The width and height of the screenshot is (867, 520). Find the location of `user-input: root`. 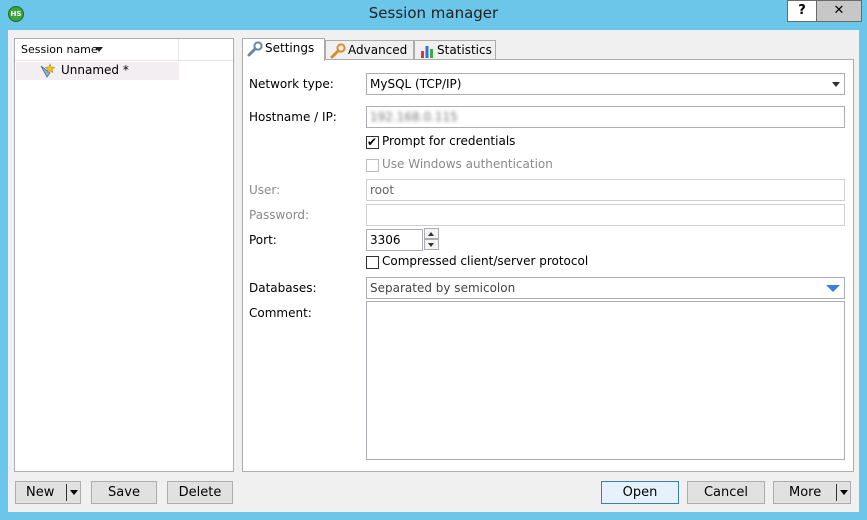

user-input: root is located at coordinates (605, 190).